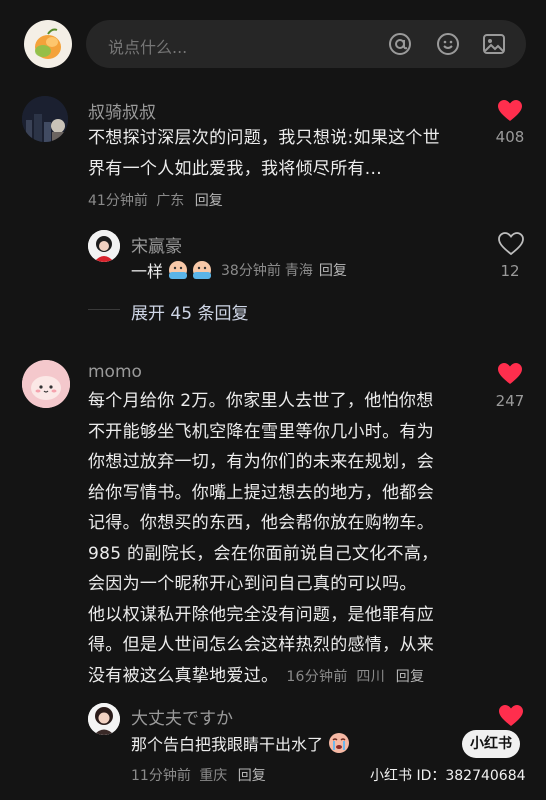  What do you see at coordinates (182, 716) in the screenshot?
I see `reply-username: 大丈夫ですか` at bounding box center [182, 716].